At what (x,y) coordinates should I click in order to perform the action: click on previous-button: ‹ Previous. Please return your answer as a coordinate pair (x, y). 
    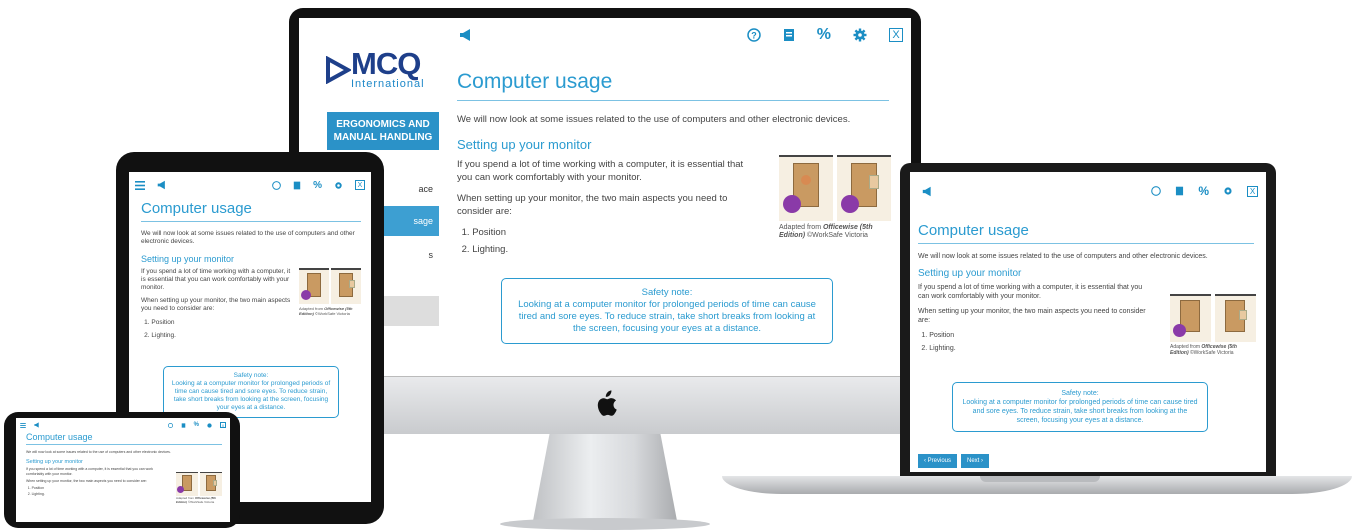
    Looking at the image, I should click on (938, 461).